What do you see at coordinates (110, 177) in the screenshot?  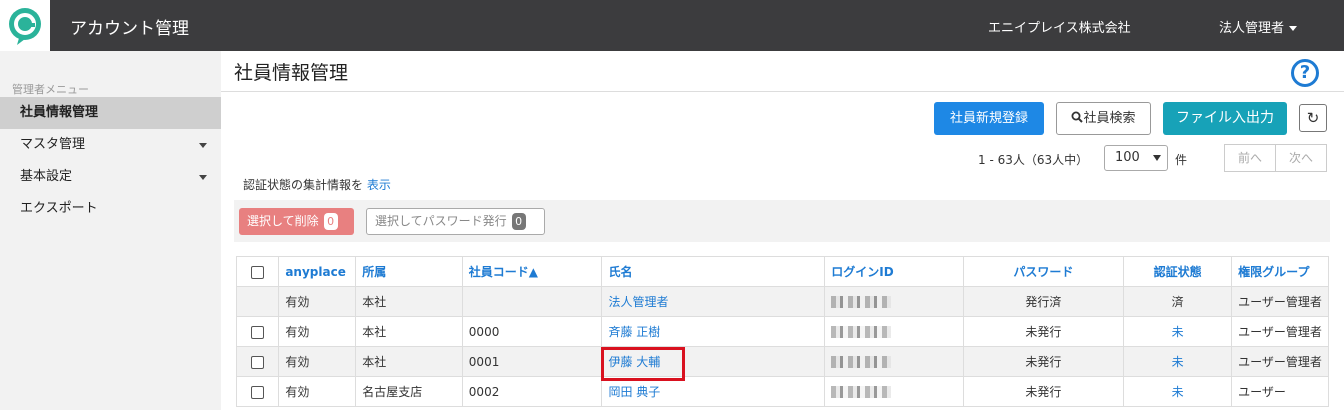 I see `sidebar-item-basic-settings: 基本設定` at bounding box center [110, 177].